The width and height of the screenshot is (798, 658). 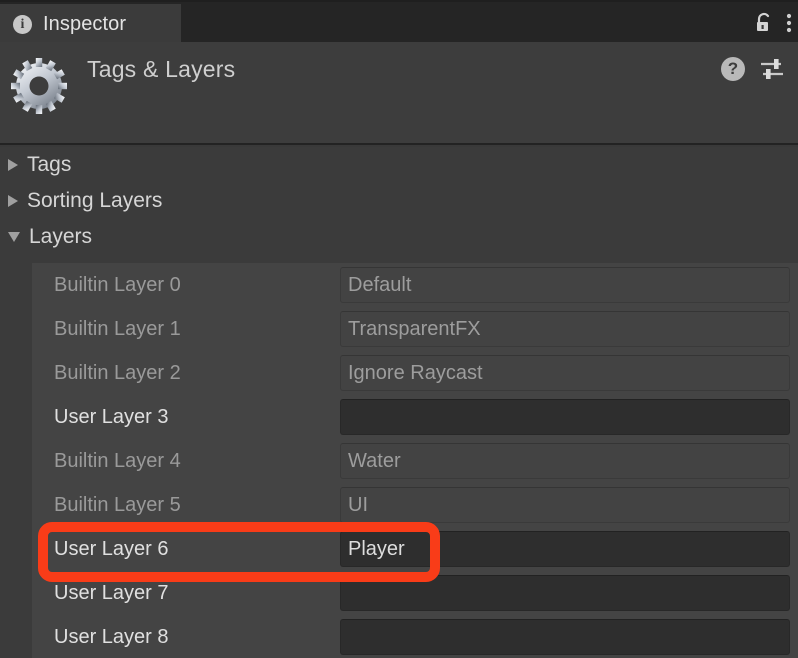 I want to click on layer-name-field-readonly: Default, so click(x=565, y=285).